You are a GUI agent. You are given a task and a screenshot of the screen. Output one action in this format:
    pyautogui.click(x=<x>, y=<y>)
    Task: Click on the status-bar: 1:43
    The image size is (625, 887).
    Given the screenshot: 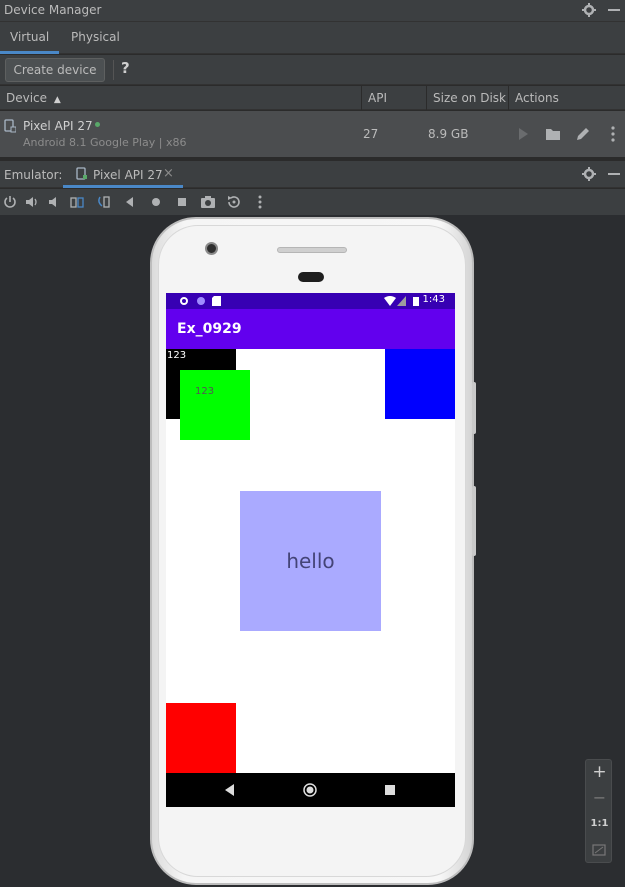 What is the action you would take?
    pyautogui.click(x=310, y=301)
    